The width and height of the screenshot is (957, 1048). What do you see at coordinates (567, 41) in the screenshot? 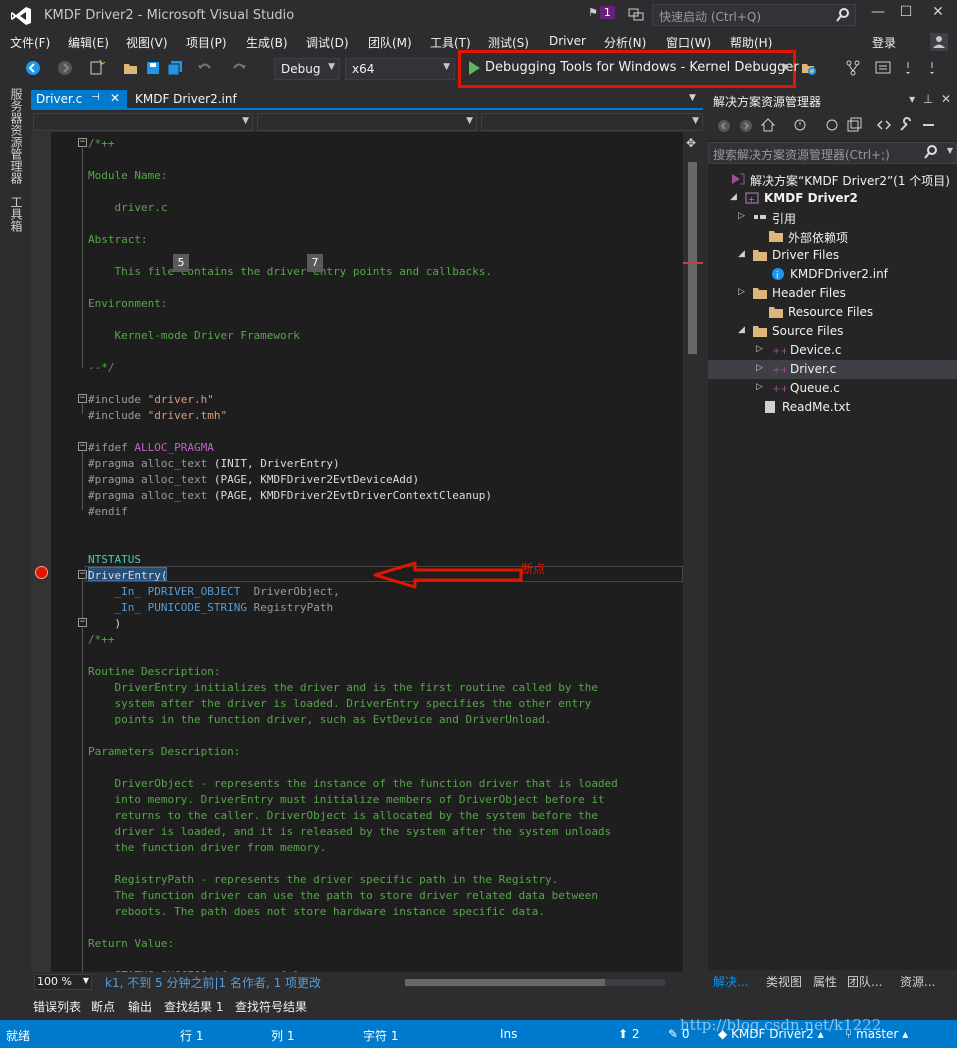
I see `menu-driver: Driver` at bounding box center [567, 41].